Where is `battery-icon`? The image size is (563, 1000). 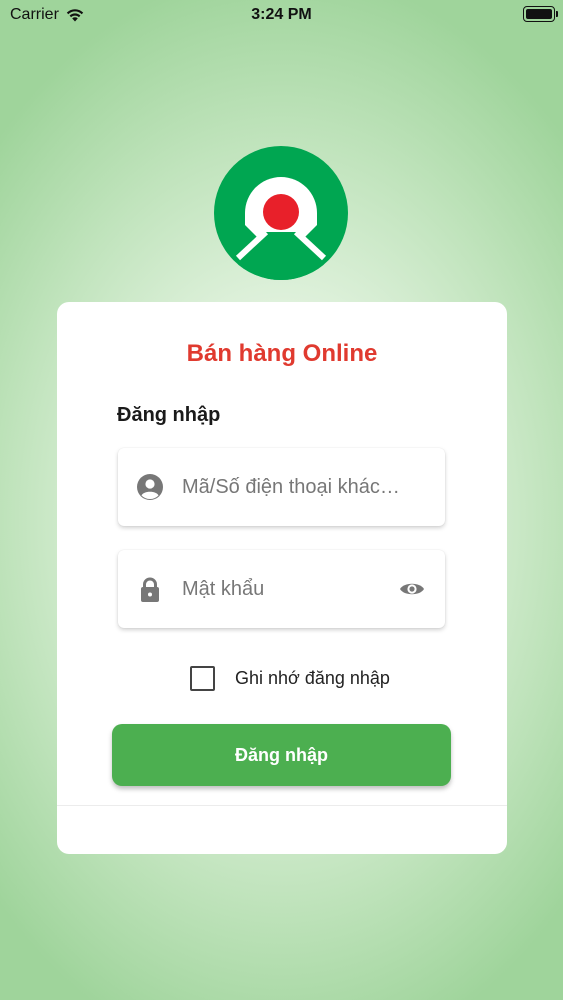 battery-icon is located at coordinates (540, 14).